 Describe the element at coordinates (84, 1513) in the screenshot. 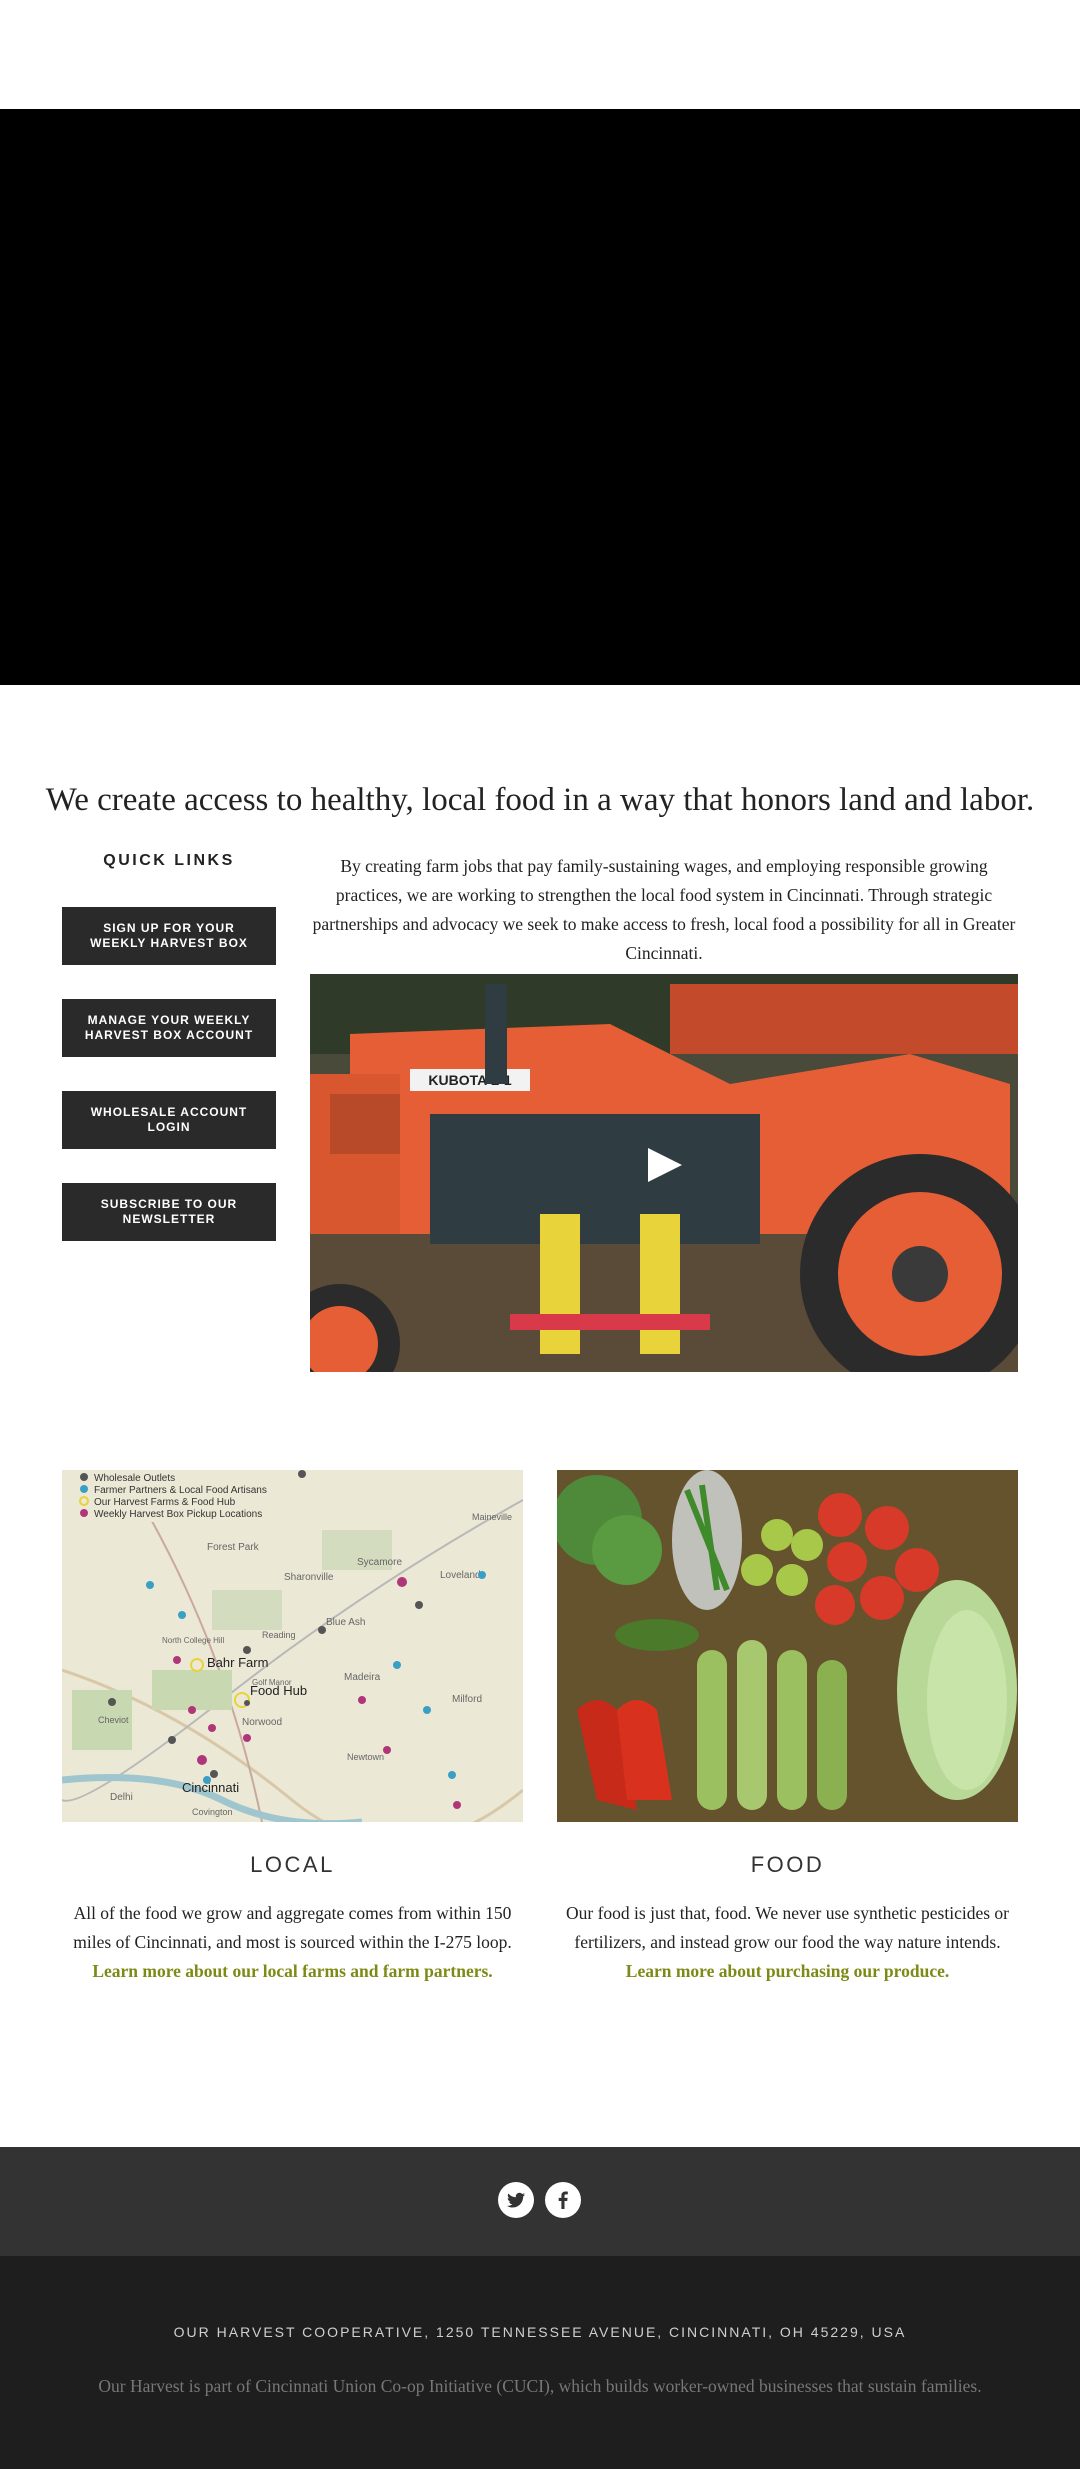

I see `legend-pickup-icon` at that location.